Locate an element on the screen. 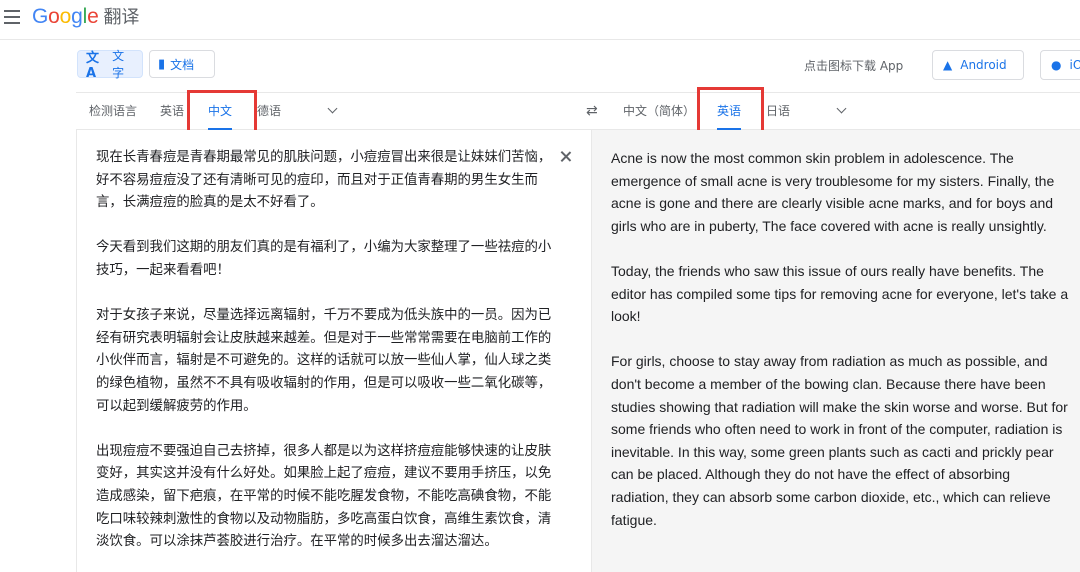  source-lang-german: 德语 is located at coordinates (269, 111).